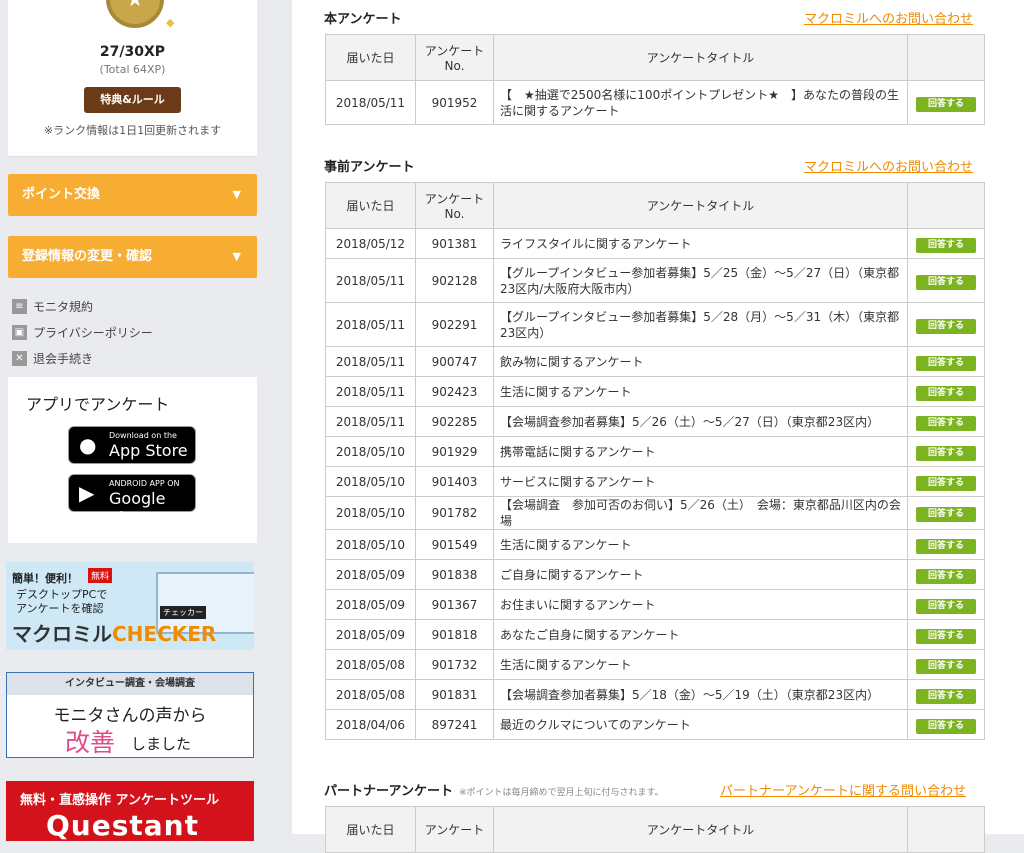  I want to click on table-header-row: 届いた日 アンケート No. アンケートタイトル, so click(655, 57).